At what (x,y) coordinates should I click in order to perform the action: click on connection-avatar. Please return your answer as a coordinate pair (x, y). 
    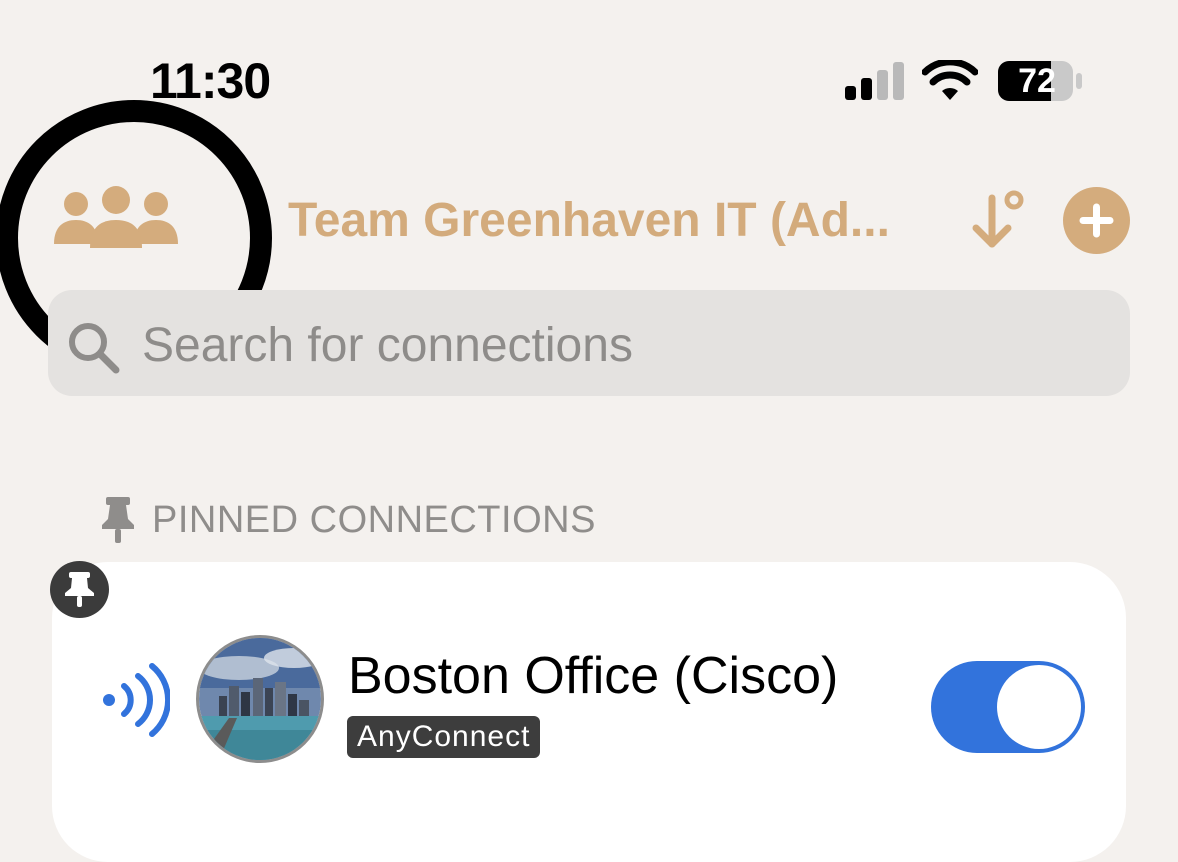
    Looking at the image, I should click on (260, 699).